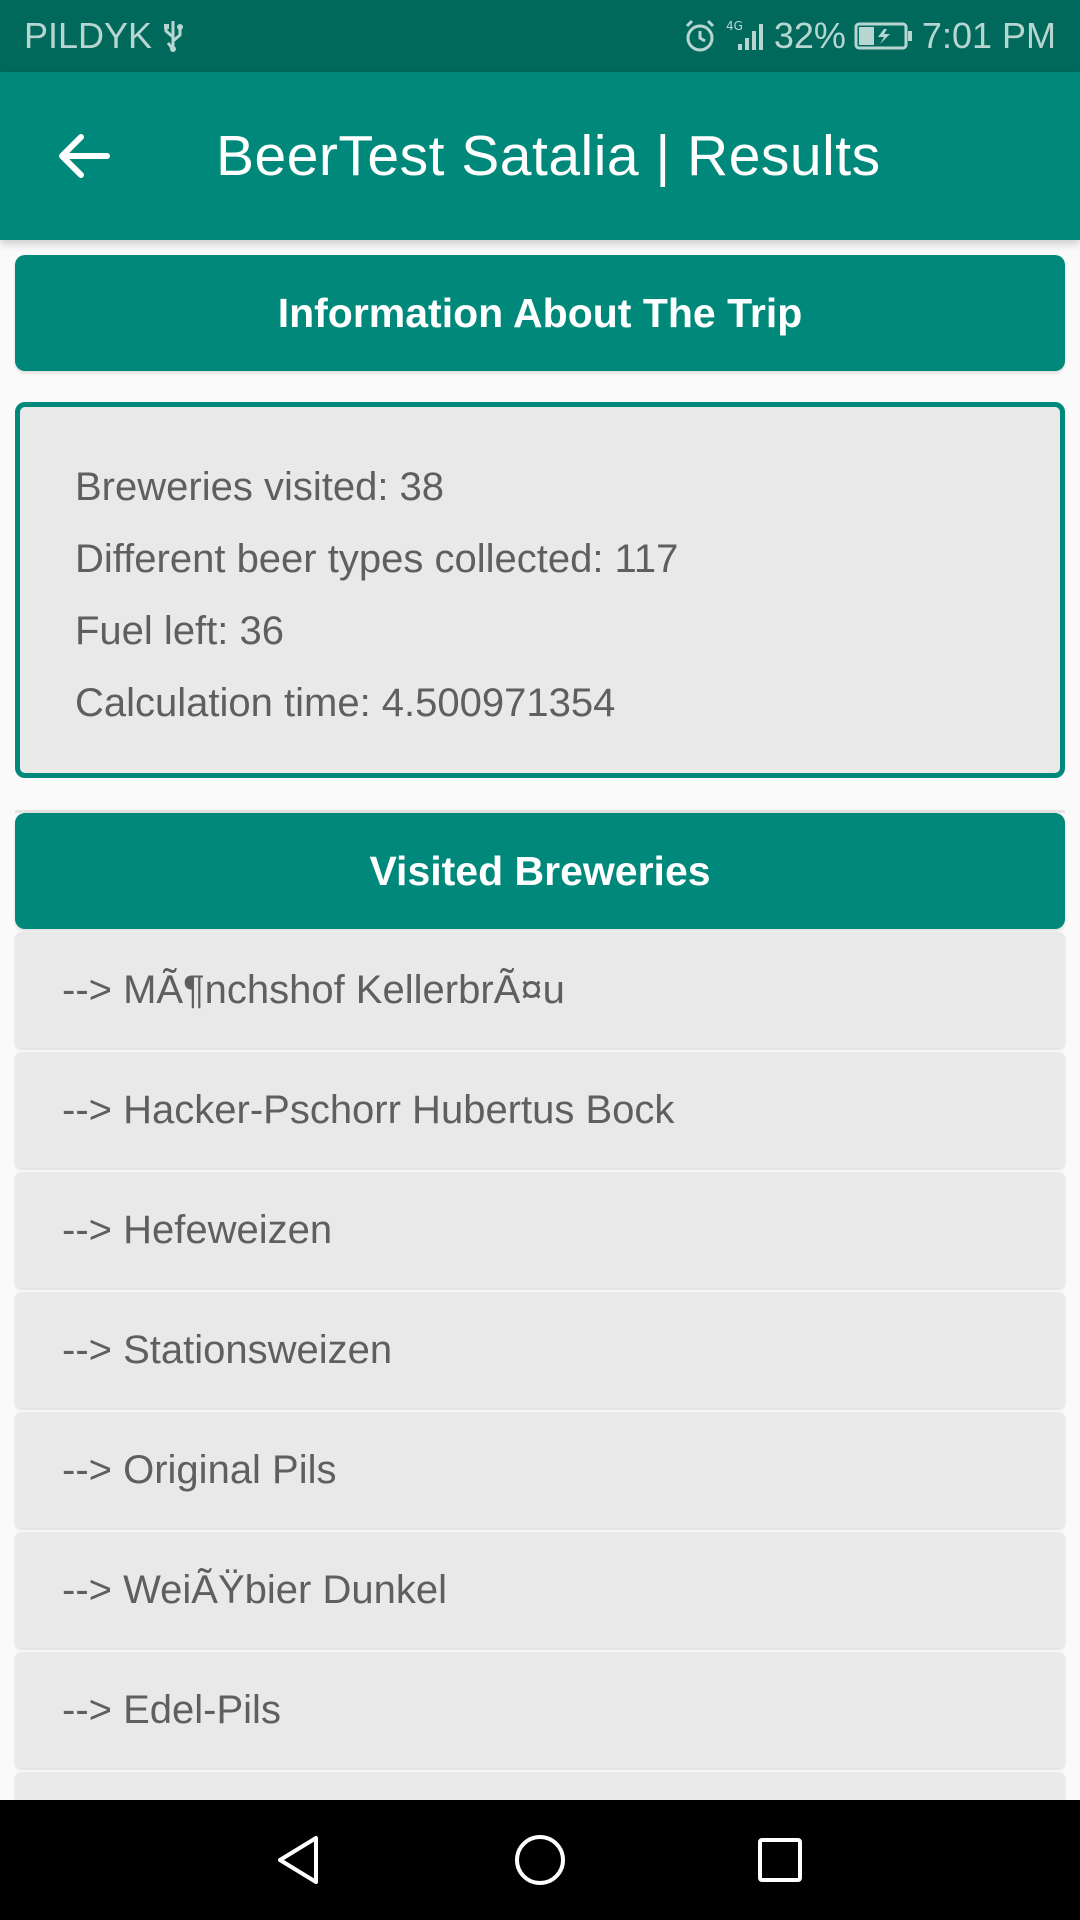 The image size is (1080, 1920). I want to click on arrow-left-icon, so click(84, 156).